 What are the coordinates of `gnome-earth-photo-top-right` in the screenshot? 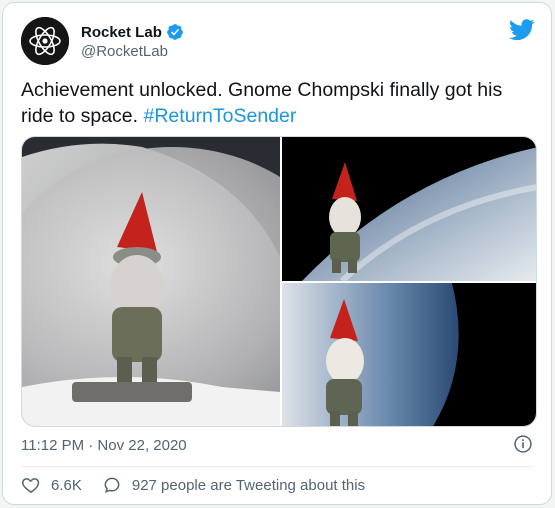 It's located at (409, 209).